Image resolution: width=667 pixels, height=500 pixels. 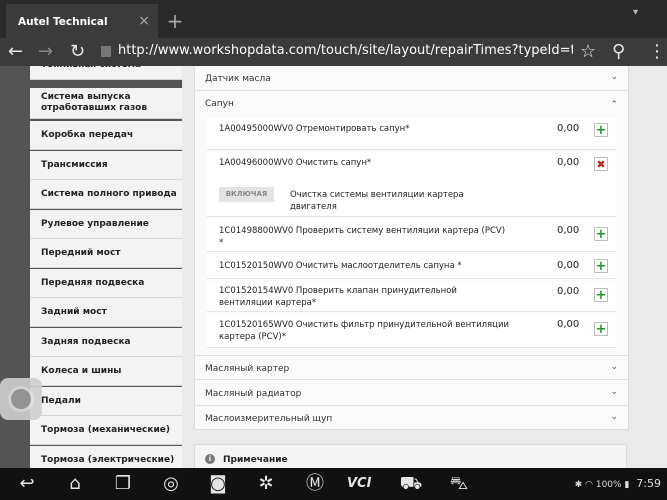 I want to click on section-title: Масляный радиатор, so click(x=253, y=394).